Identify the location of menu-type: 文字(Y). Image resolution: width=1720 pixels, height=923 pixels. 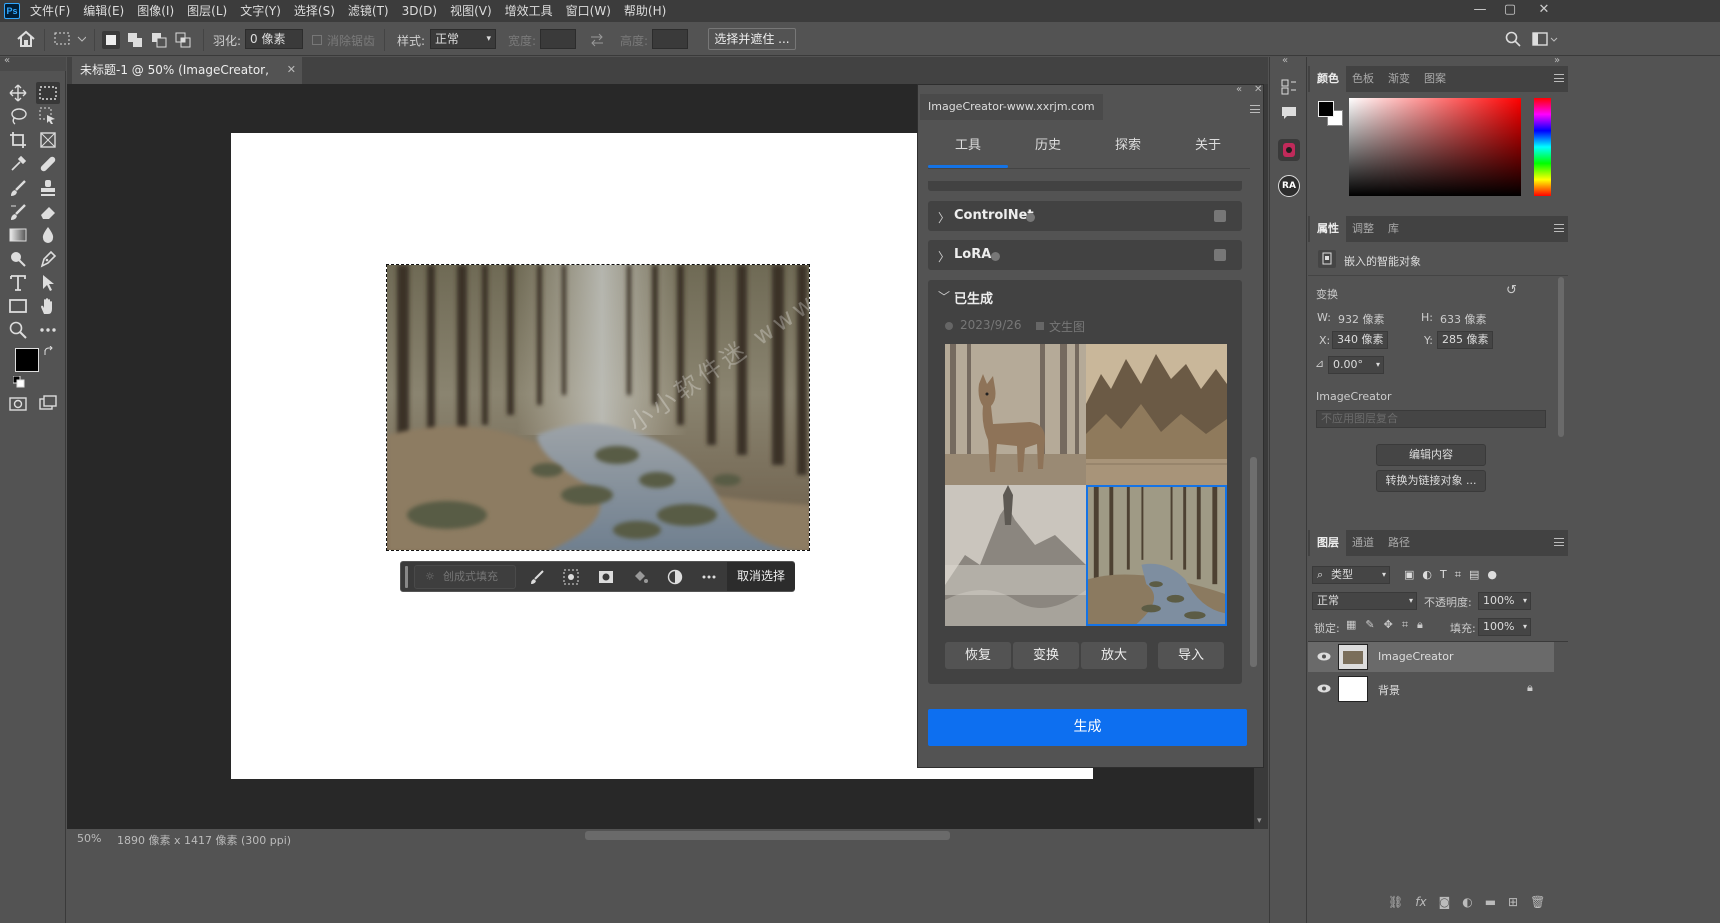
(260, 11).